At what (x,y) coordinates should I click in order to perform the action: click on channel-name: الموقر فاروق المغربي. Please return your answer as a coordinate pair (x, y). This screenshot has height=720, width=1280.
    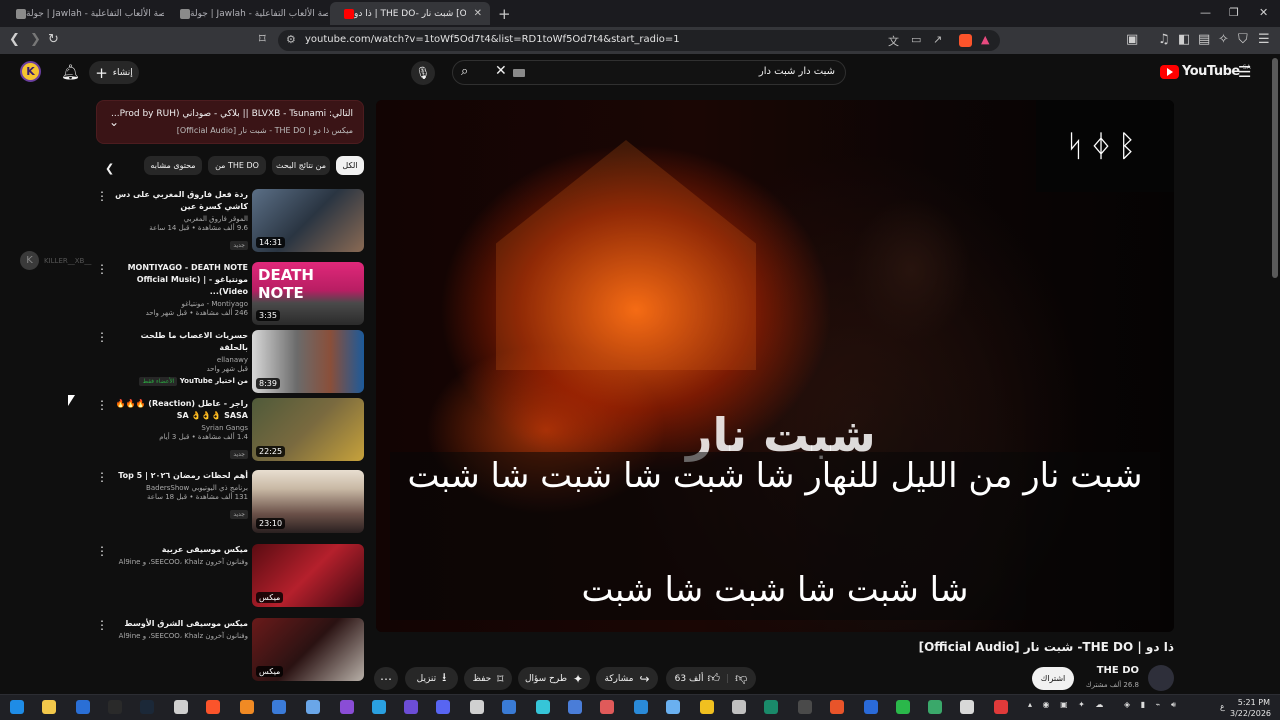
    Looking at the image, I should click on (179, 219).